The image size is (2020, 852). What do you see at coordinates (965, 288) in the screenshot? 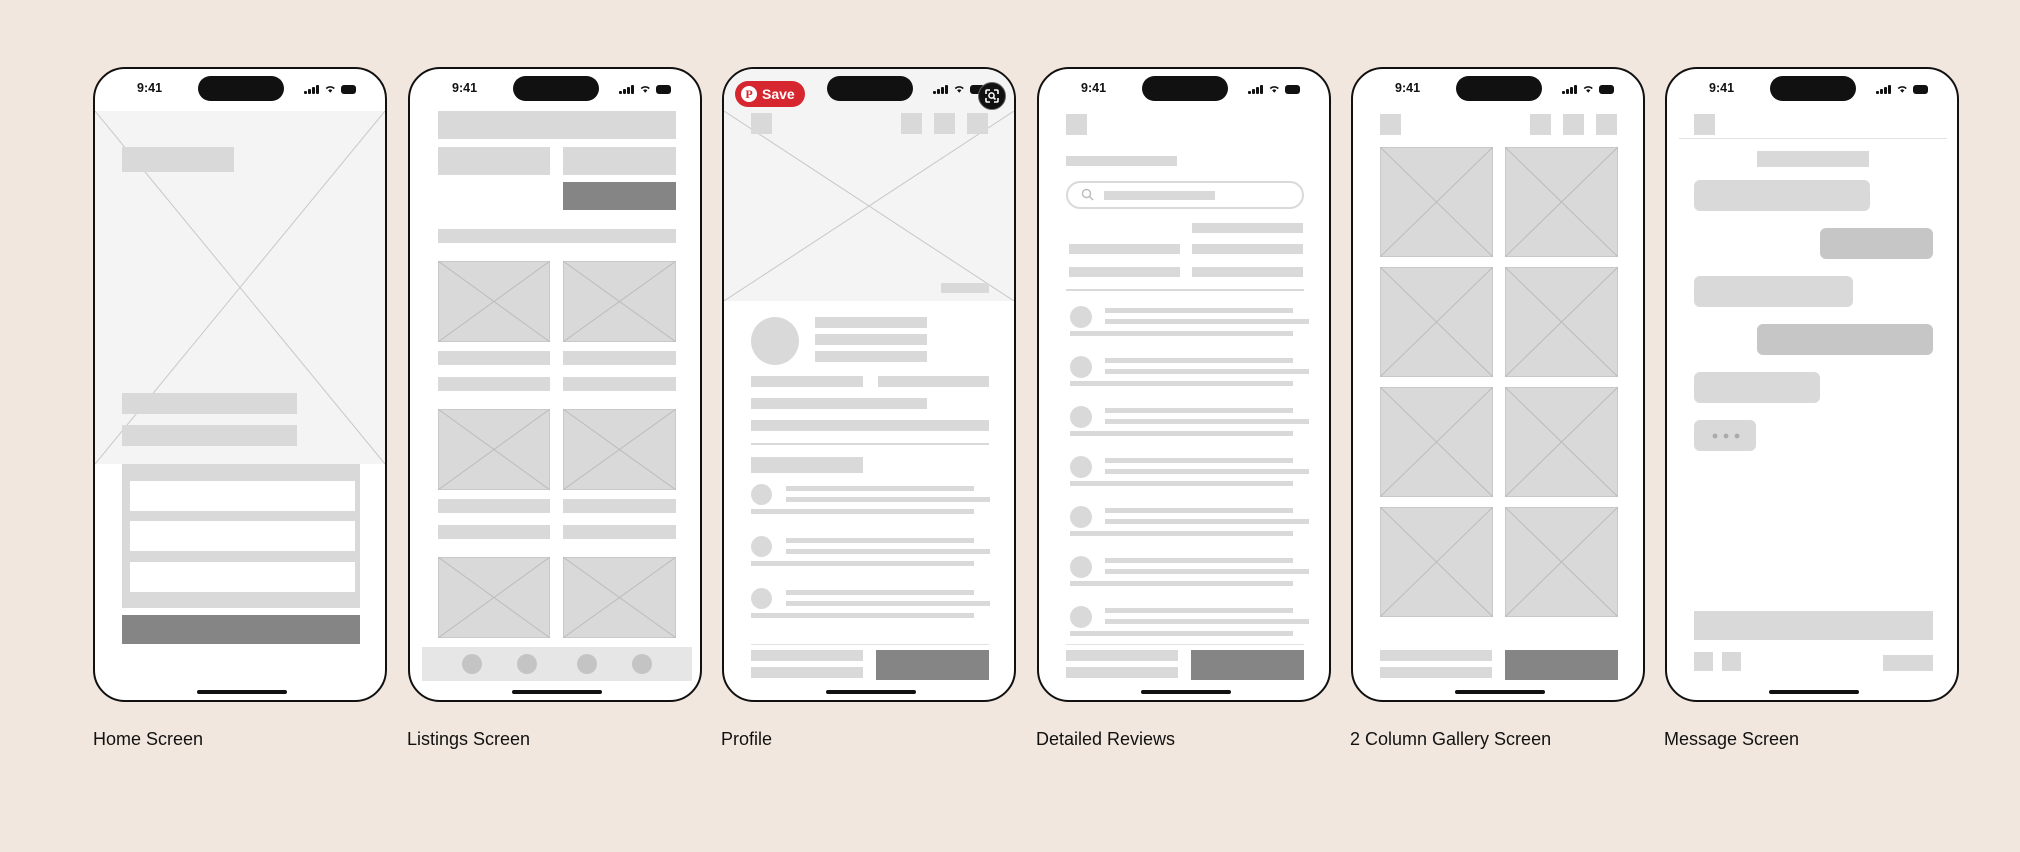
I see `cover-caption` at bounding box center [965, 288].